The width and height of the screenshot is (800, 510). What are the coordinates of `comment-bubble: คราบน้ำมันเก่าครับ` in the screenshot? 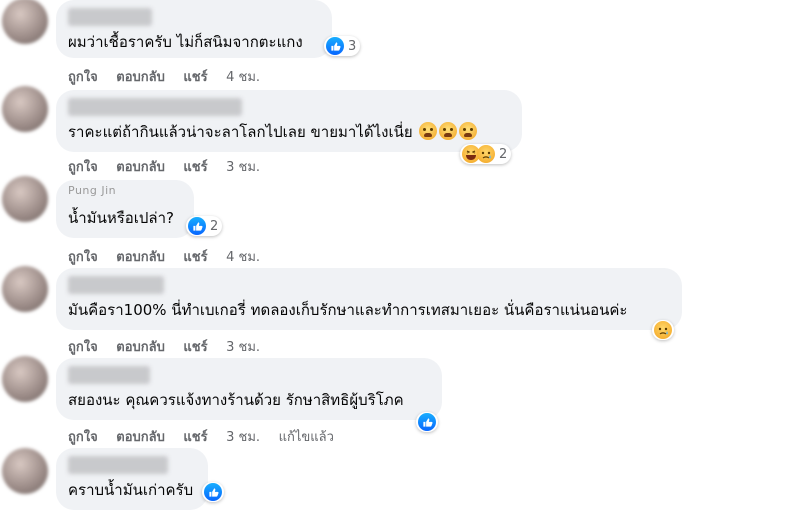 It's located at (132, 479).